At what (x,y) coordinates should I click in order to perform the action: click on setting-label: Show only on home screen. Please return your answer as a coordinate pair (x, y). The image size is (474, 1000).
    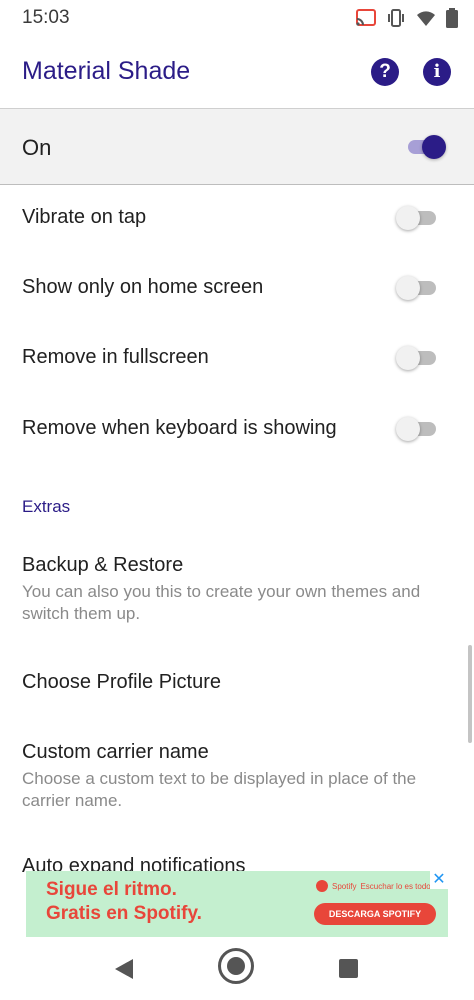
    Looking at the image, I should click on (143, 287).